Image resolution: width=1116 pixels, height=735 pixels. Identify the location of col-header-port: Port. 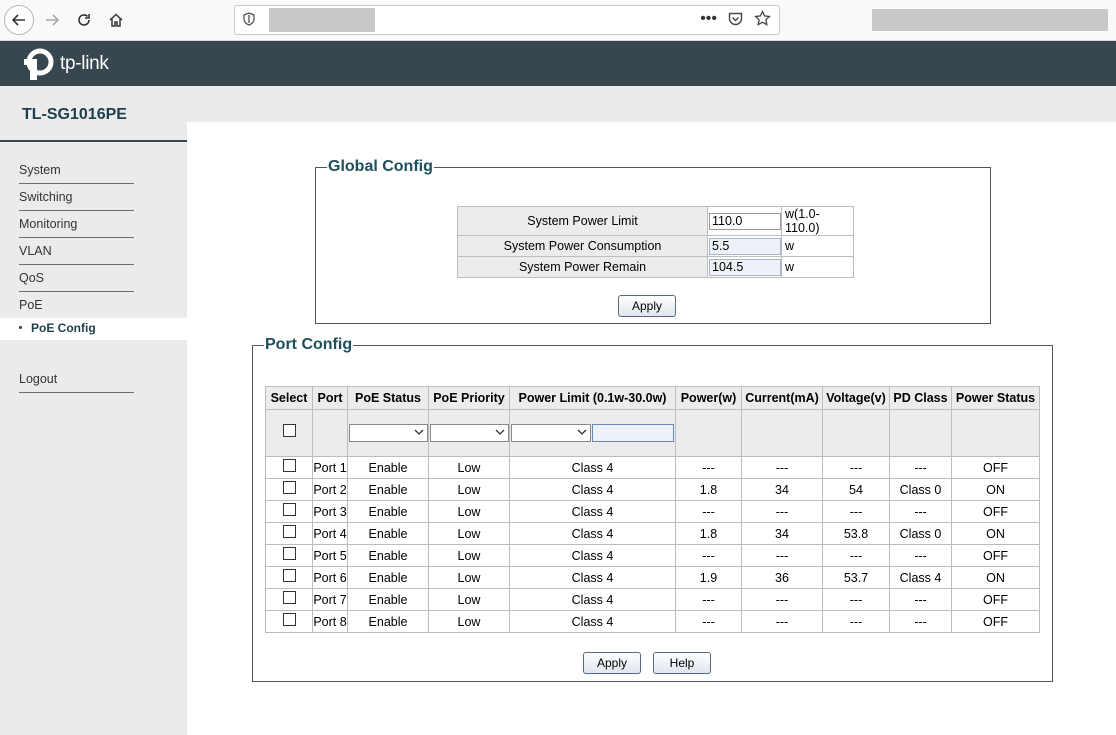
(330, 398).